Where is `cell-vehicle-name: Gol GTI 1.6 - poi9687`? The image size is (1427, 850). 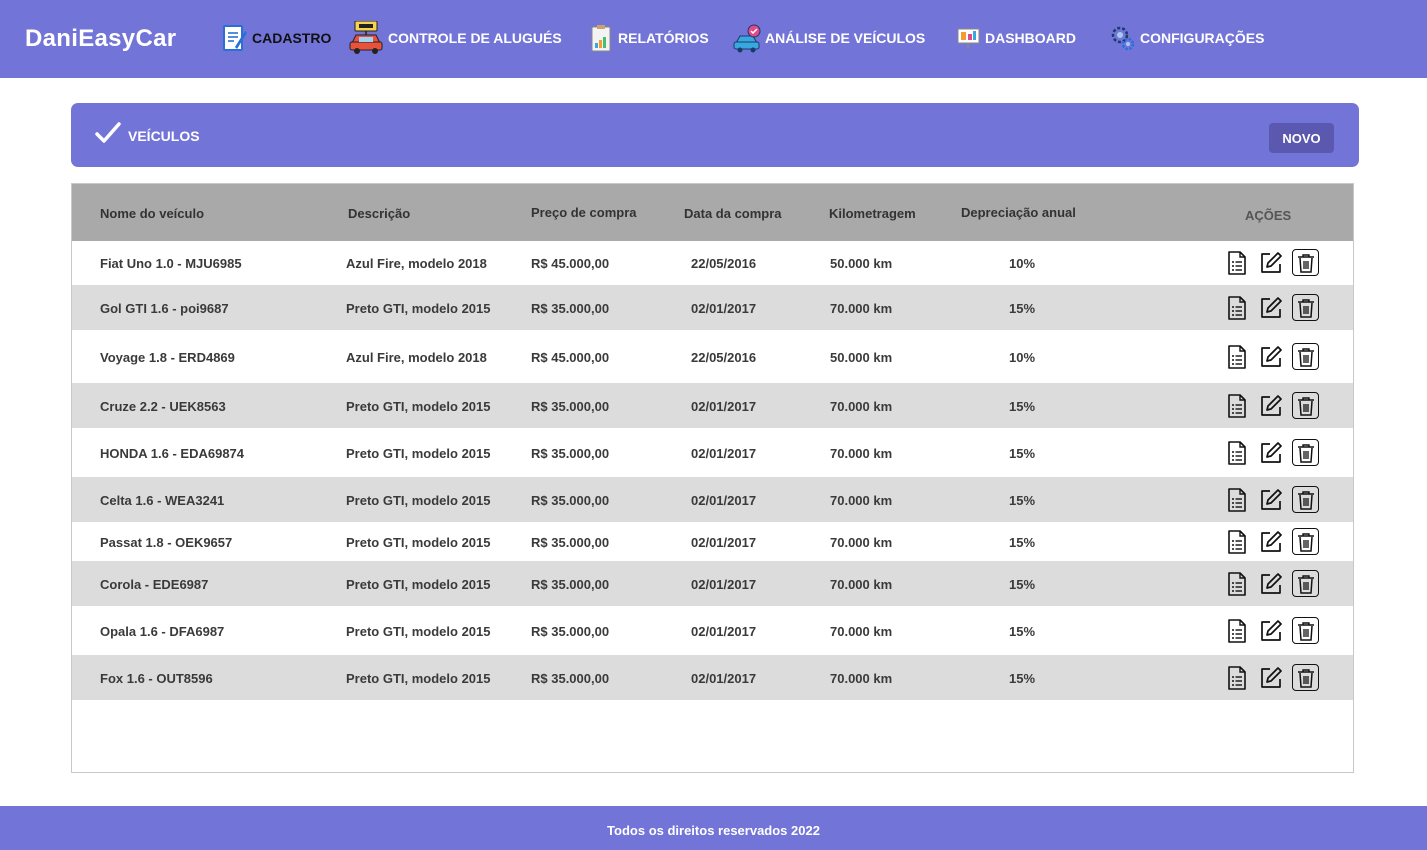
cell-vehicle-name: Gol GTI 1.6 - poi9687 is located at coordinates (164, 308).